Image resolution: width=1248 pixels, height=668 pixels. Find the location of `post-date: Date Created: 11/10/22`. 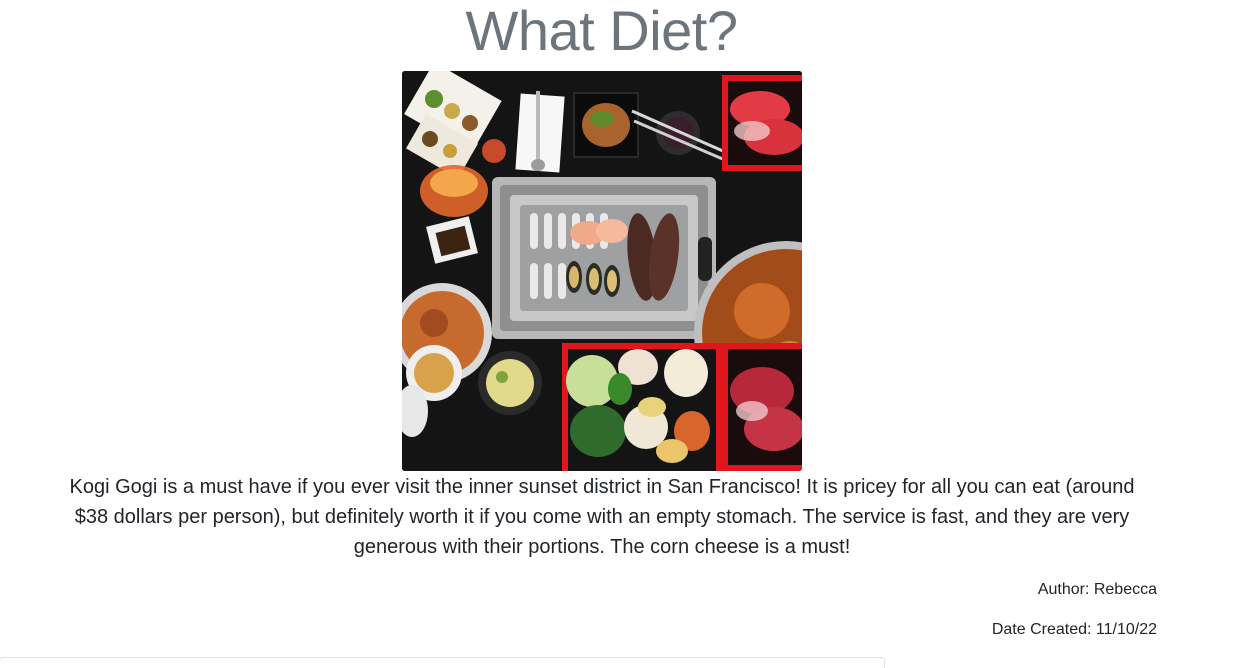

post-date: Date Created: 11/10/22 is located at coordinates (1074, 629).